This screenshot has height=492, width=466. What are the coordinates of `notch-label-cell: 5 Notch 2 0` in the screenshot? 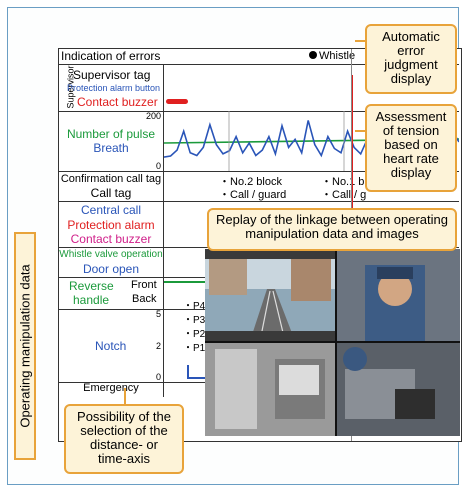 It's located at (111, 345).